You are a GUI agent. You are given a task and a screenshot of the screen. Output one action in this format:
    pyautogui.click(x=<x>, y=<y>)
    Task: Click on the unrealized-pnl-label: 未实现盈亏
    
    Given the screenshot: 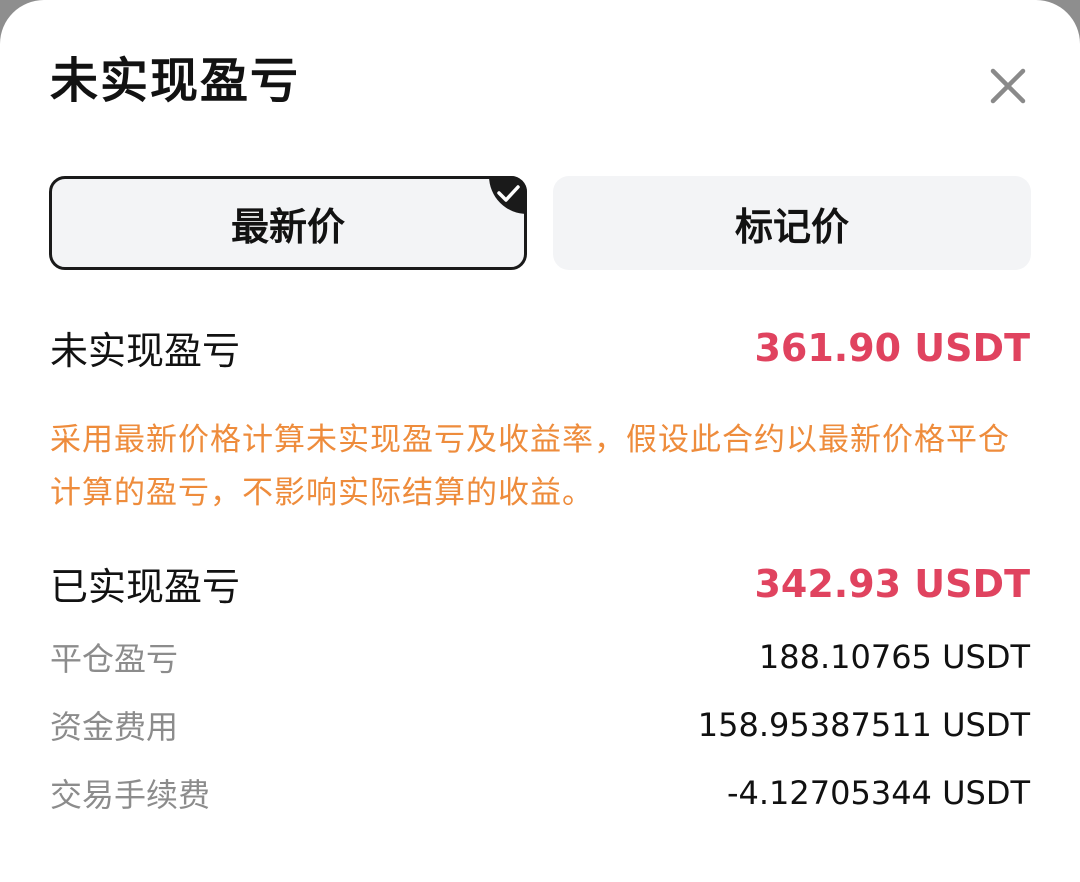 What is the action you would take?
    pyautogui.click(x=145, y=351)
    